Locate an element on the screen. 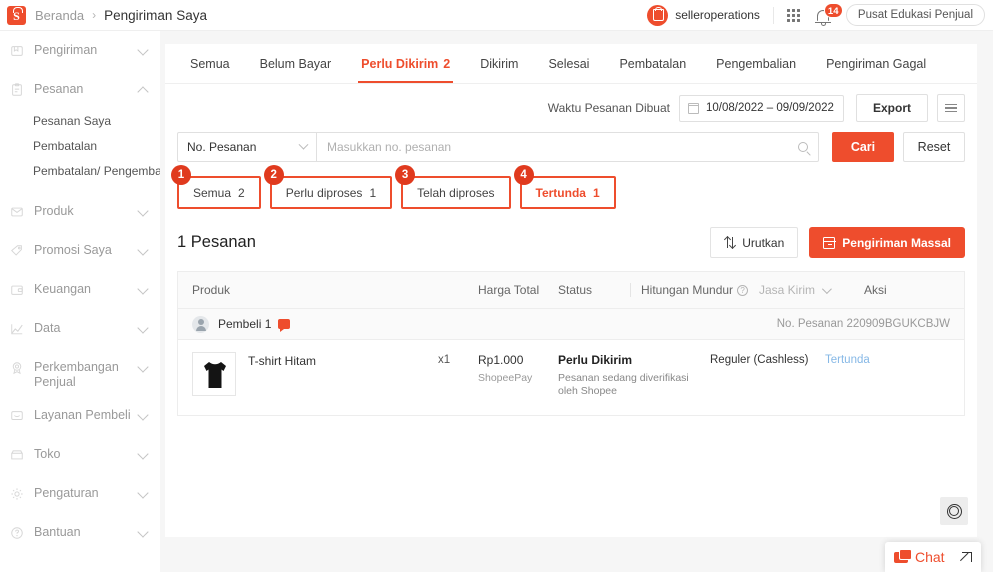 This screenshot has width=993, height=572. gear-icon is located at coordinates (17, 494).